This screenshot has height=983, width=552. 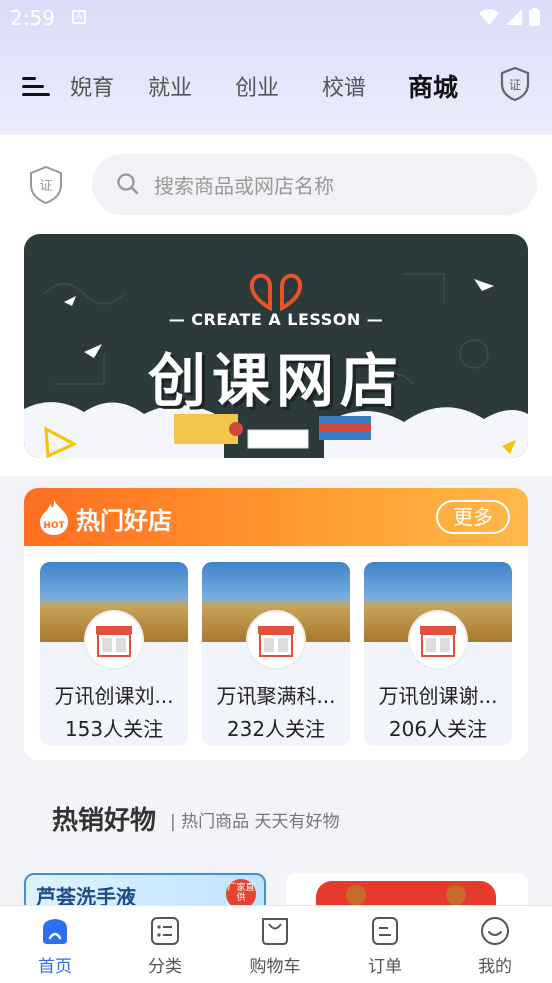 I want to click on hot-badge-text: HOT, so click(x=54, y=526).